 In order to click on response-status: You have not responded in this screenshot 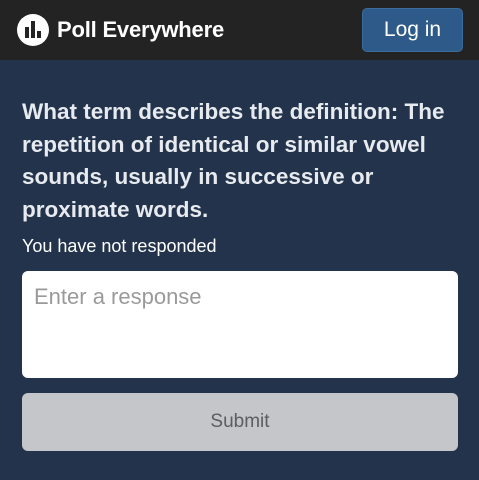, I will do `click(119, 246)`.